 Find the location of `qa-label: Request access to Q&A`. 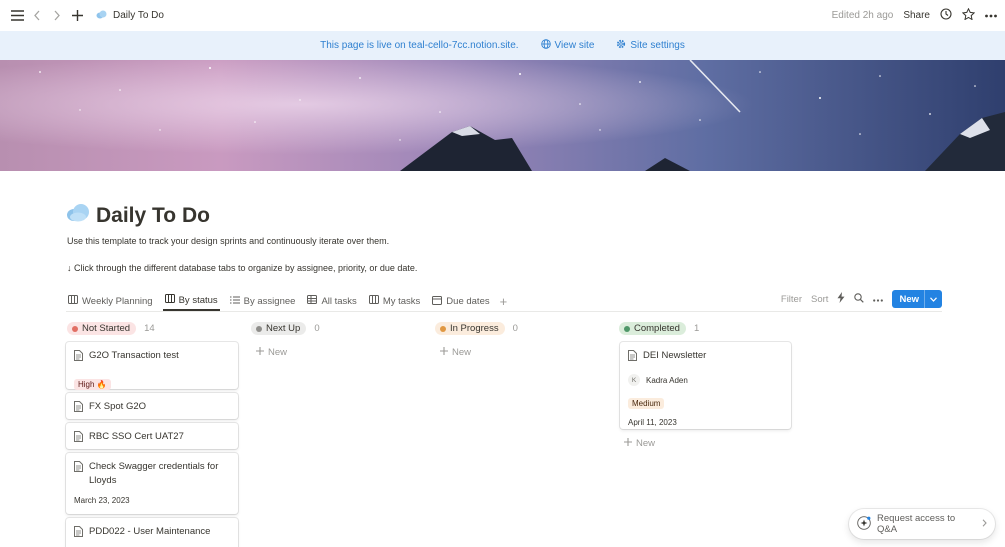

qa-label: Request access to Q&A is located at coordinates (916, 524).